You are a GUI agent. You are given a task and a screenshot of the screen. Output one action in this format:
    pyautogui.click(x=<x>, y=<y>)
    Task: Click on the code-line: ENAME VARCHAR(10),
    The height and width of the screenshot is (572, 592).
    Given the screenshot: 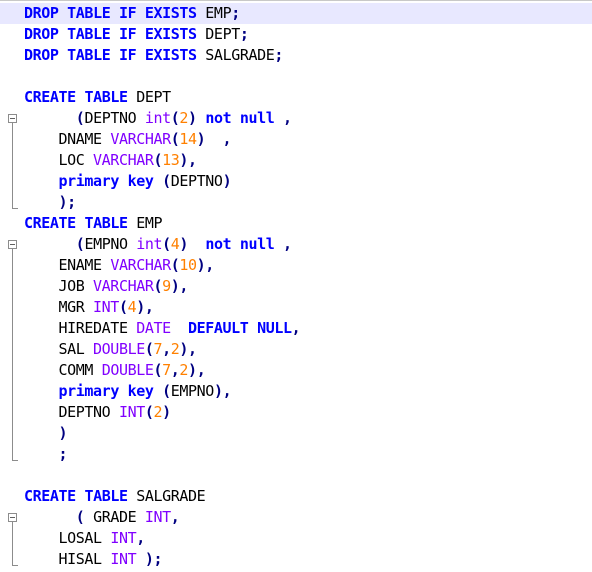 What is the action you would take?
    pyautogui.click(x=296, y=265)
    